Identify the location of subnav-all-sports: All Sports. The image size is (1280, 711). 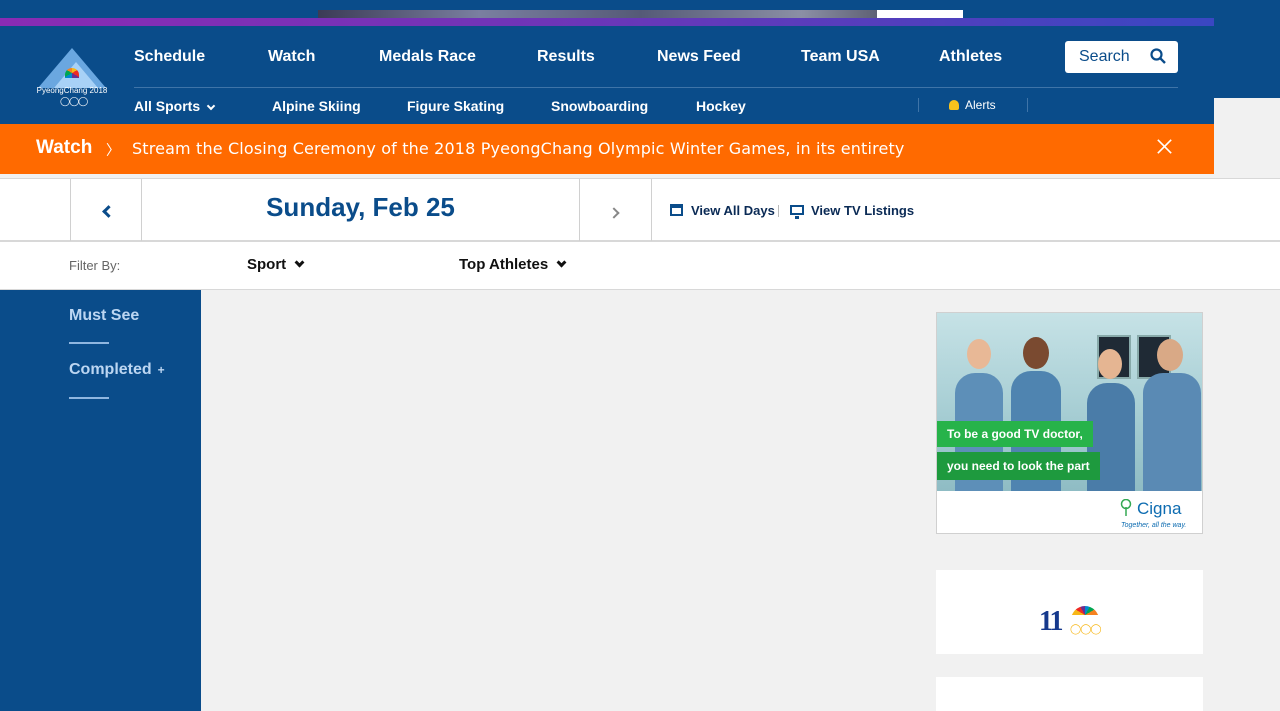
(175, 106).